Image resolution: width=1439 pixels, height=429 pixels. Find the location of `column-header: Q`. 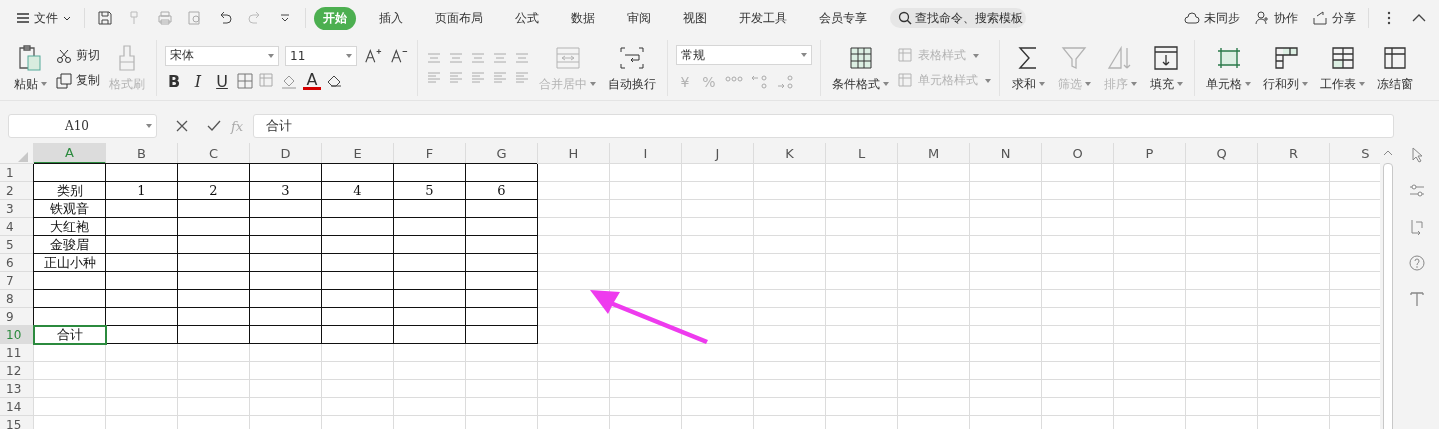

column-header: Q is located at coordinates (1222, 153).